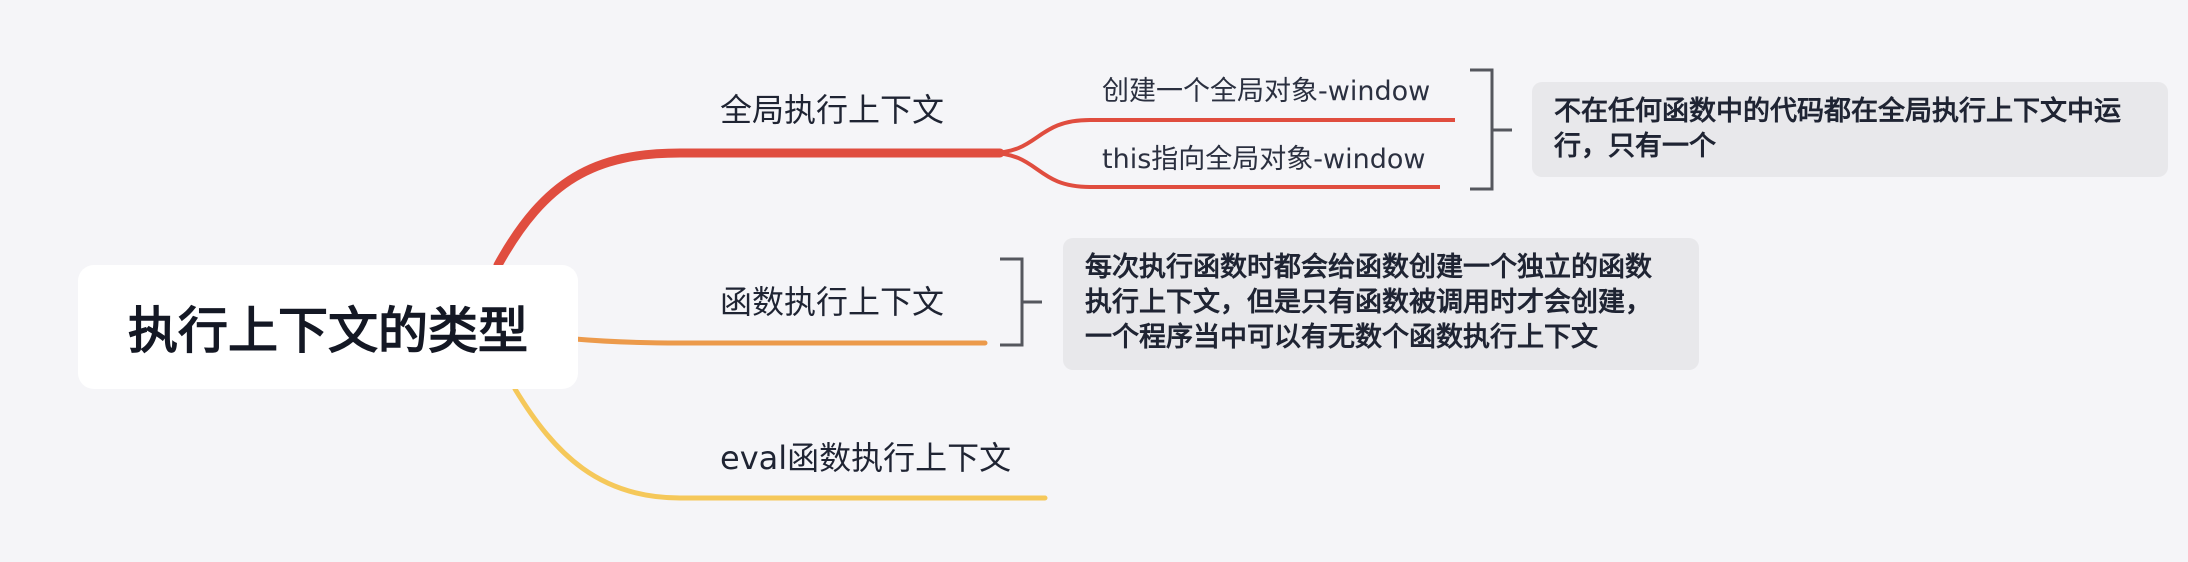 Image resolution: width=2188 pixels, height=562 pixels. Describe the element at coordinates (1491, 129) in the screenshot. I see `bracket-global` at that location.